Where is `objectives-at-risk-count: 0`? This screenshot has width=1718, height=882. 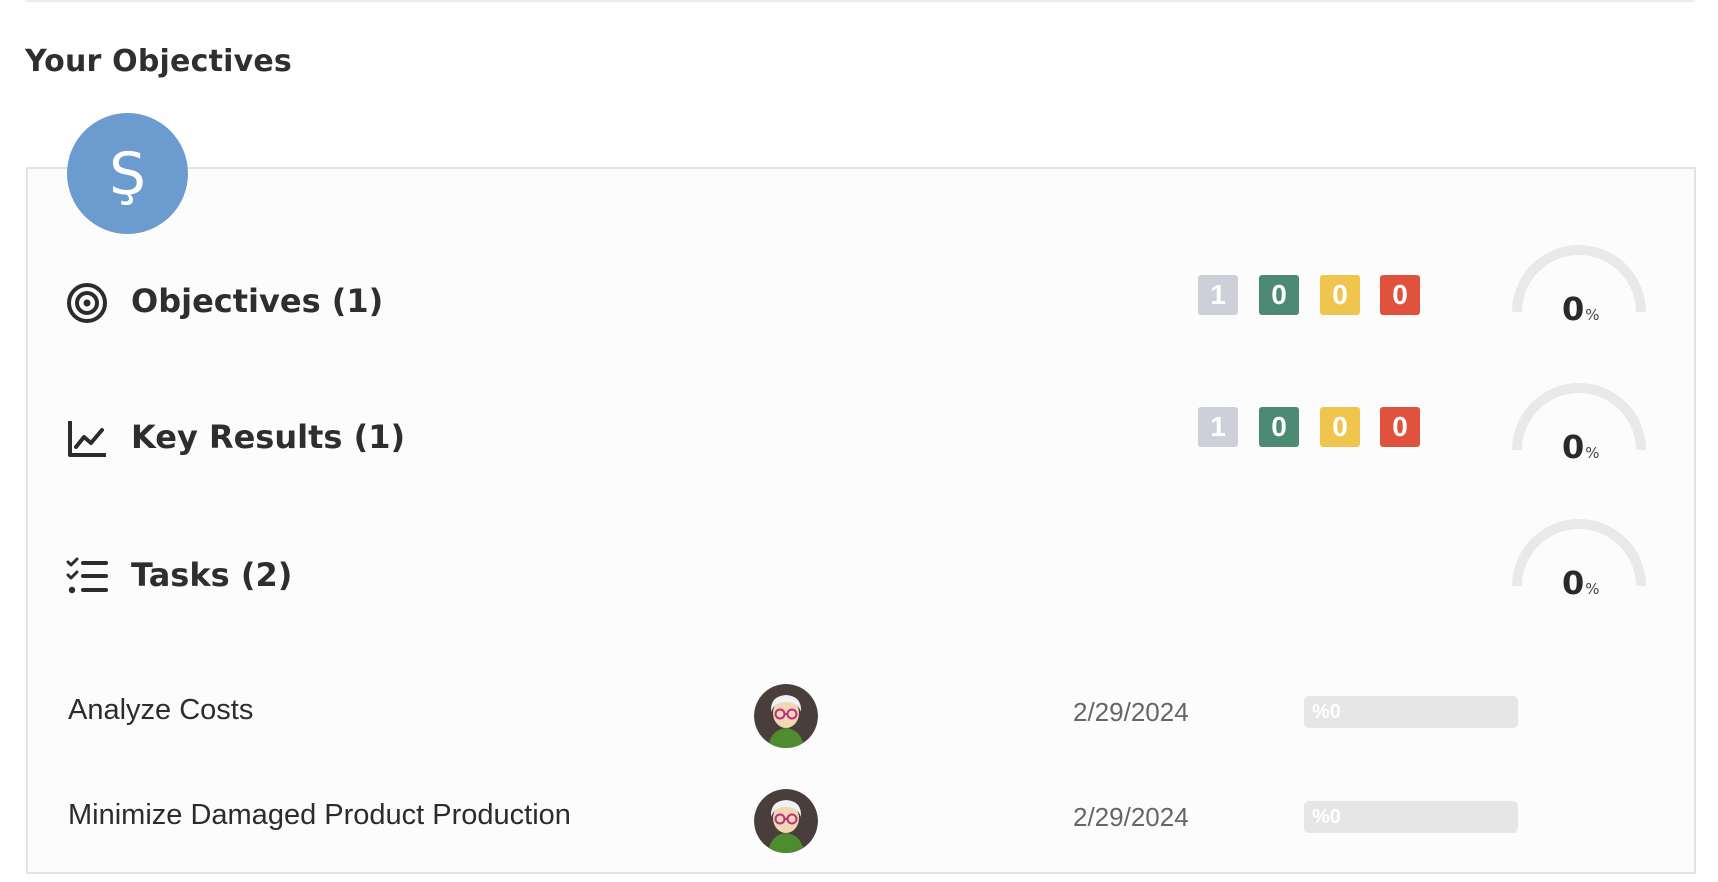 objectives-at-risk-count: 0 is located at coordinates (1340, 295).